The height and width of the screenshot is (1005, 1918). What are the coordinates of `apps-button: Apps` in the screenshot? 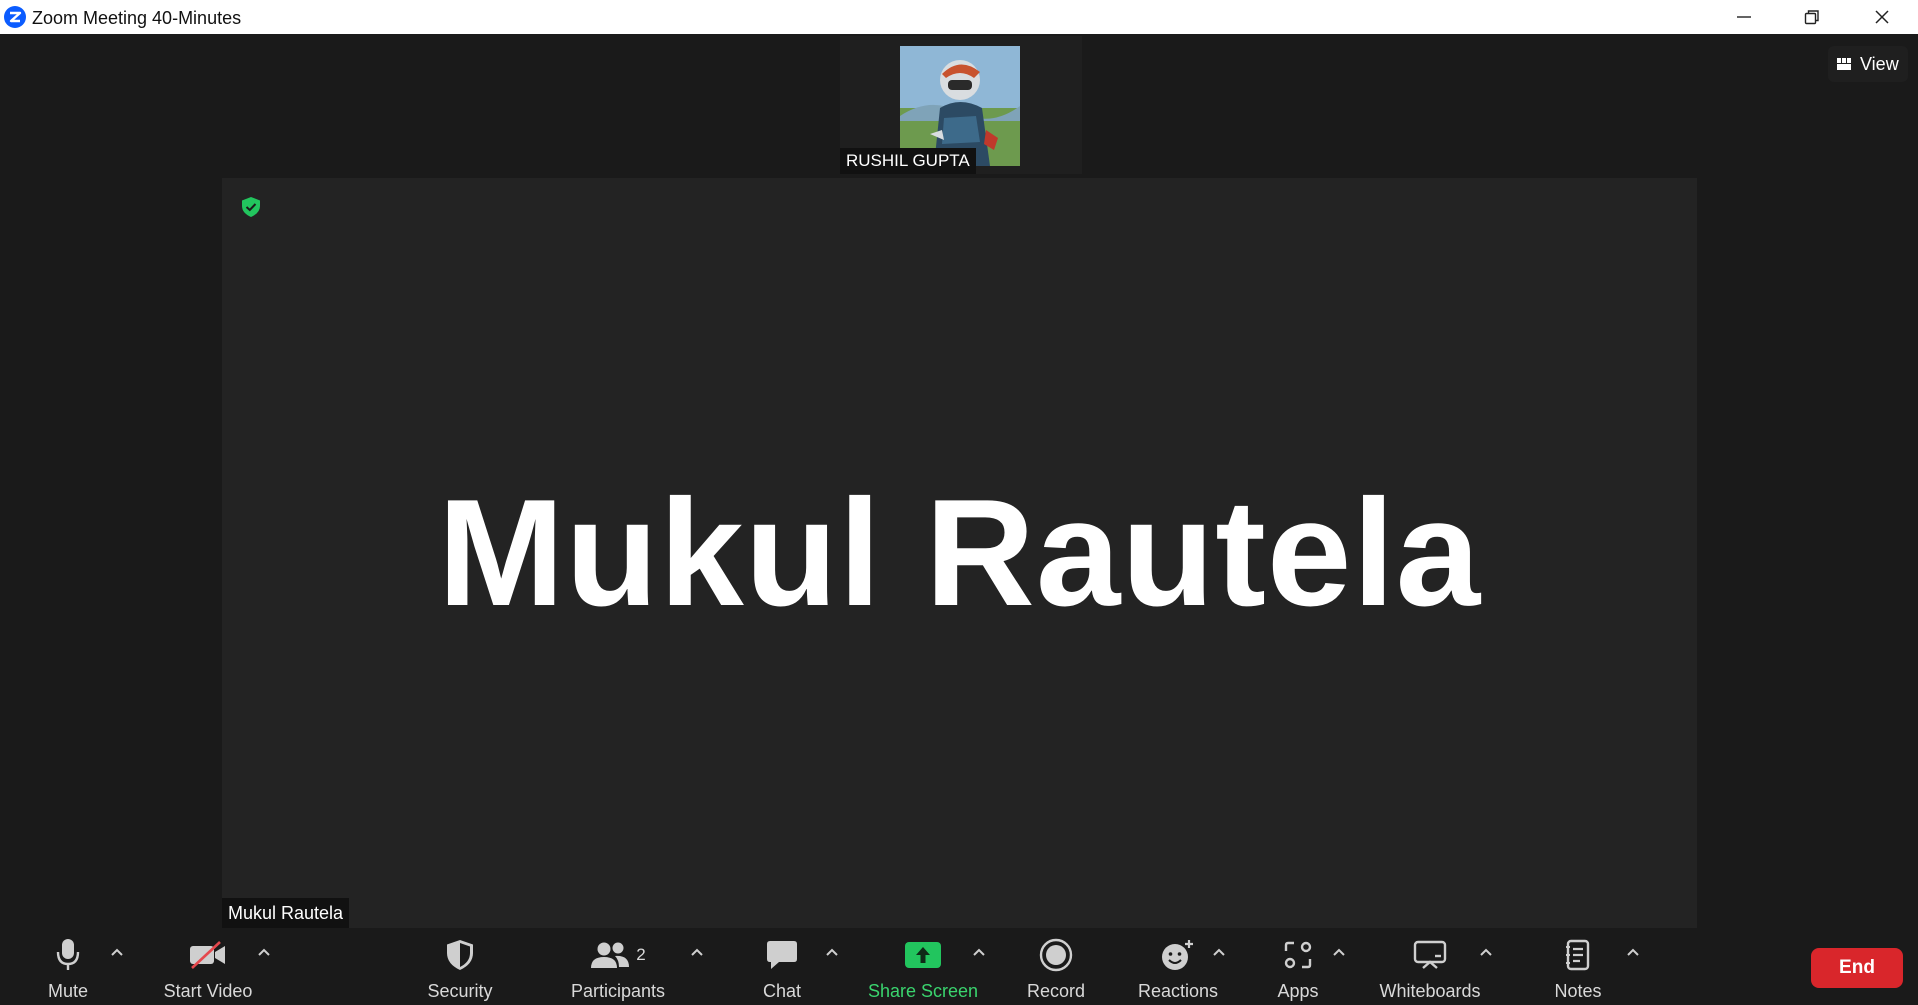 It's located at (1298, 967).